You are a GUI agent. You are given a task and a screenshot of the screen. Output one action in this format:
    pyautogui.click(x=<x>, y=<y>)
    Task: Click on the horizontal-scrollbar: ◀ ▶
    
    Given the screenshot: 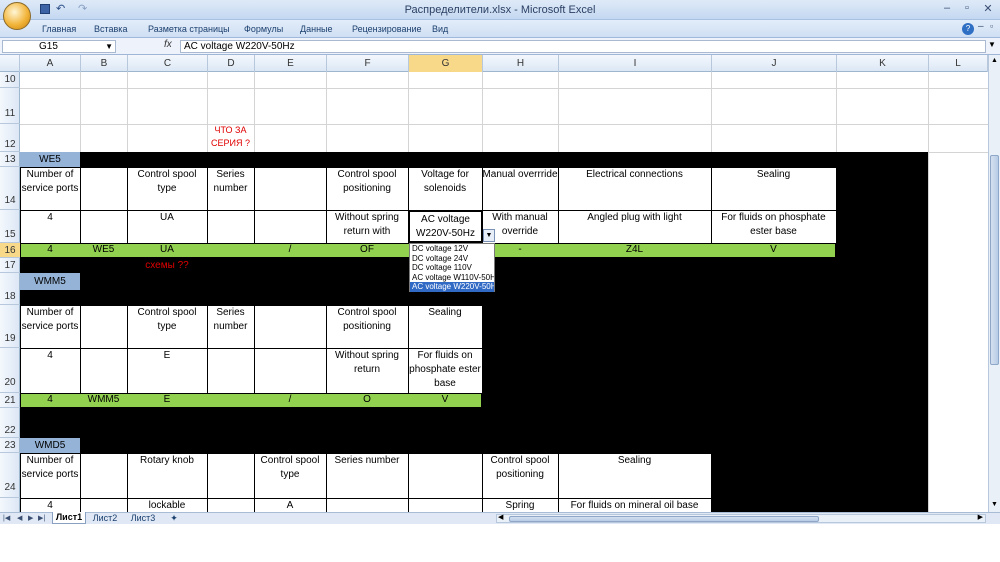 What is the action you would take?
    pyautogui.click(x=741, y=518)
    